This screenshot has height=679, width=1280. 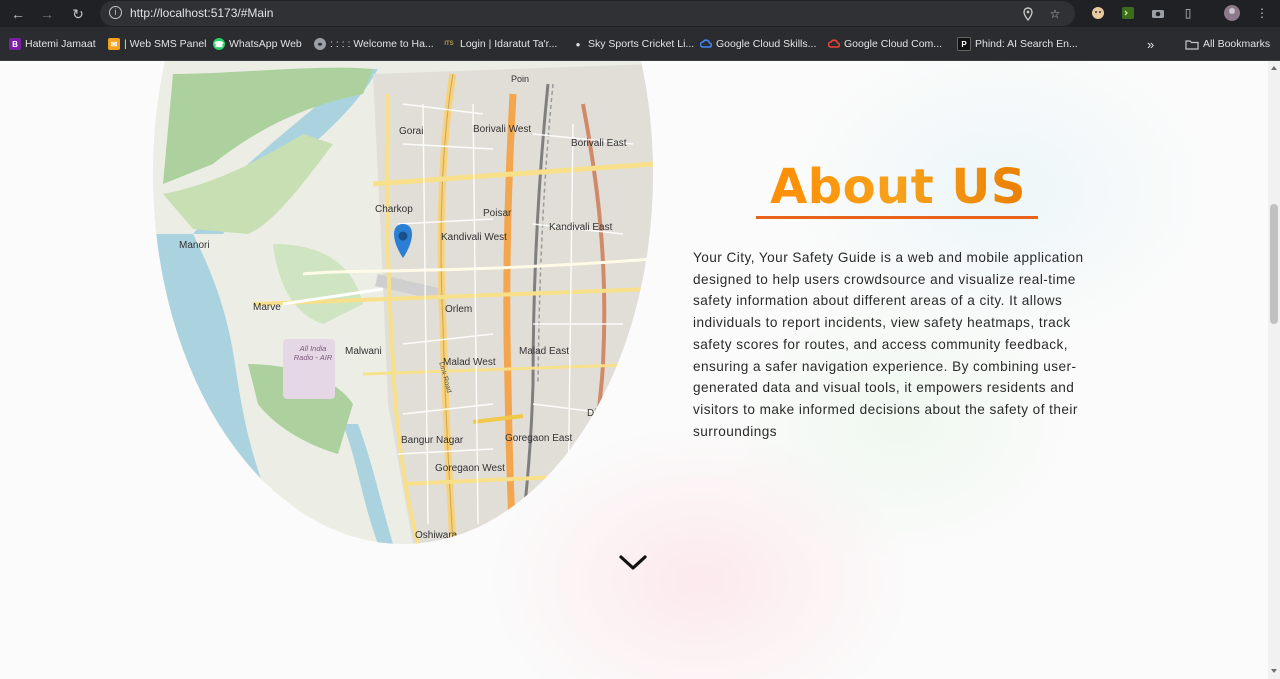 I want to click on map-label: Borivali West, so click(x=502, y=129).